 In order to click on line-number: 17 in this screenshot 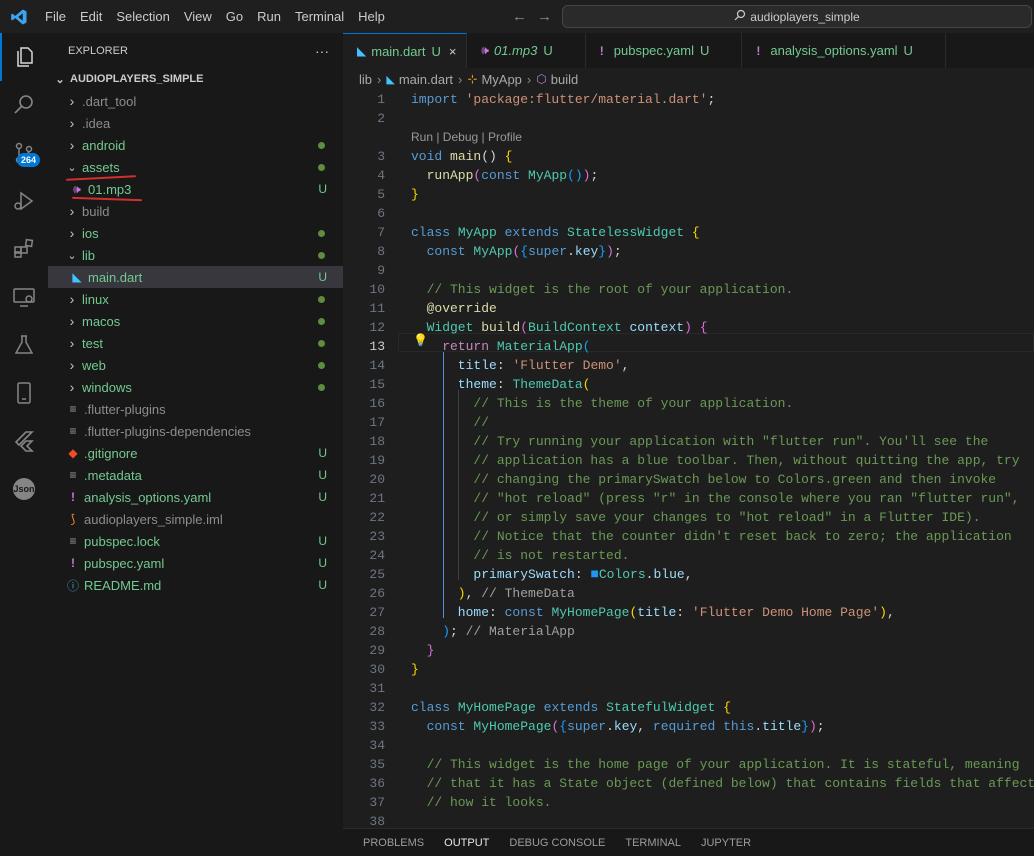, I will do `click(377, 422)`.